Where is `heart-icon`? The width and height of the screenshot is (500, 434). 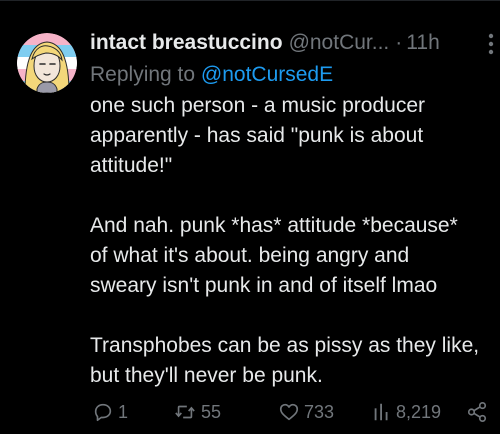 heart-icon is located at coordinates (289, 412).